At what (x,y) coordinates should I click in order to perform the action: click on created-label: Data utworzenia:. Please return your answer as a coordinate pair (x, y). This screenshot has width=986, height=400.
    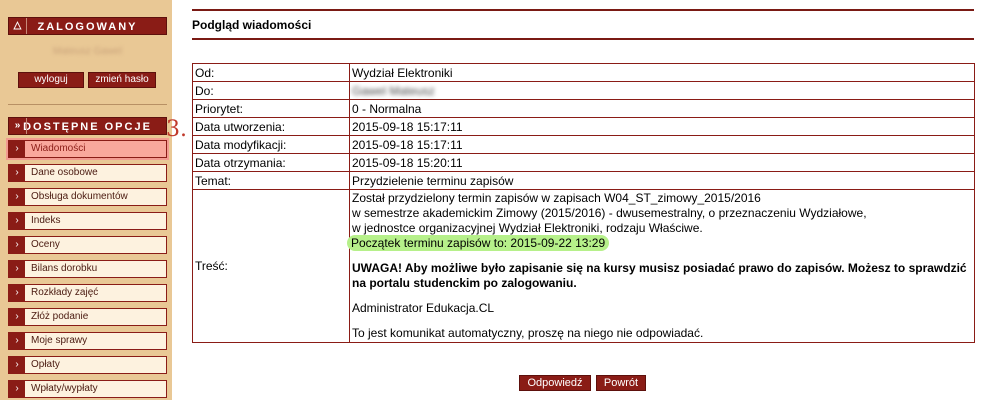
    Looking at the image, I should click on (271, 126).